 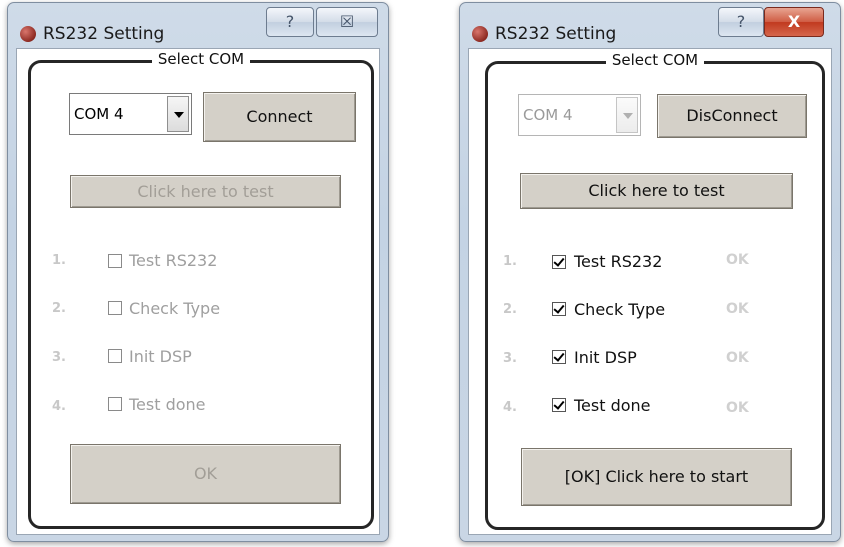 I want to click on close-button: ☒, so click(x=347, y=22).